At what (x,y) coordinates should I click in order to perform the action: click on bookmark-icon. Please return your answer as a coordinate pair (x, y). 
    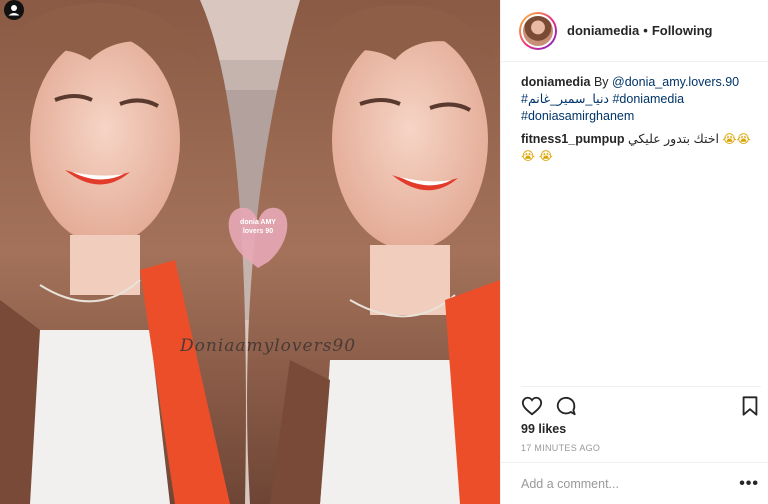
    Looking at the image, I should click on (750, 406).